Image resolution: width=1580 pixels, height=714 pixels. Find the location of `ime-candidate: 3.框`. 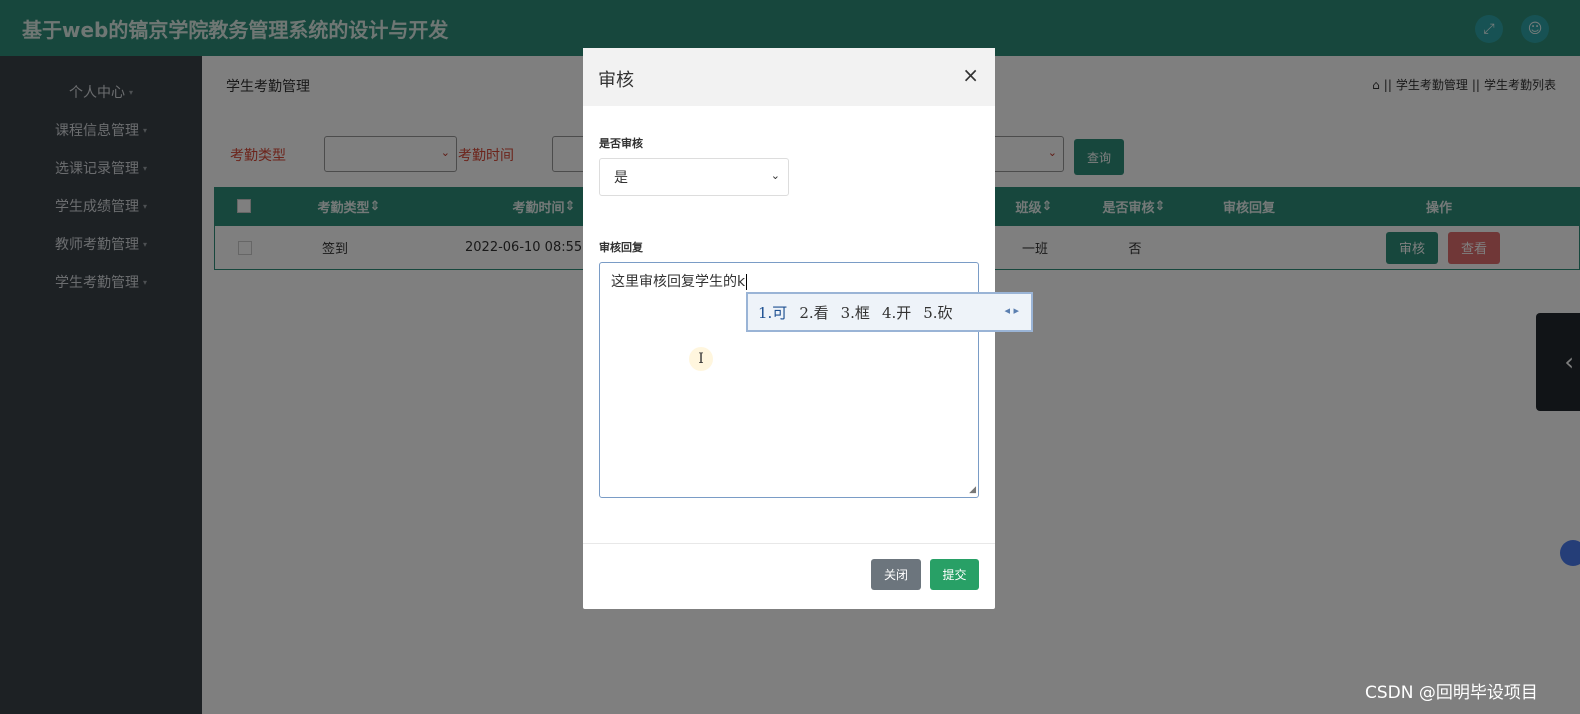

ime-candidate: 3.框 is located at coordinates (855, 312).